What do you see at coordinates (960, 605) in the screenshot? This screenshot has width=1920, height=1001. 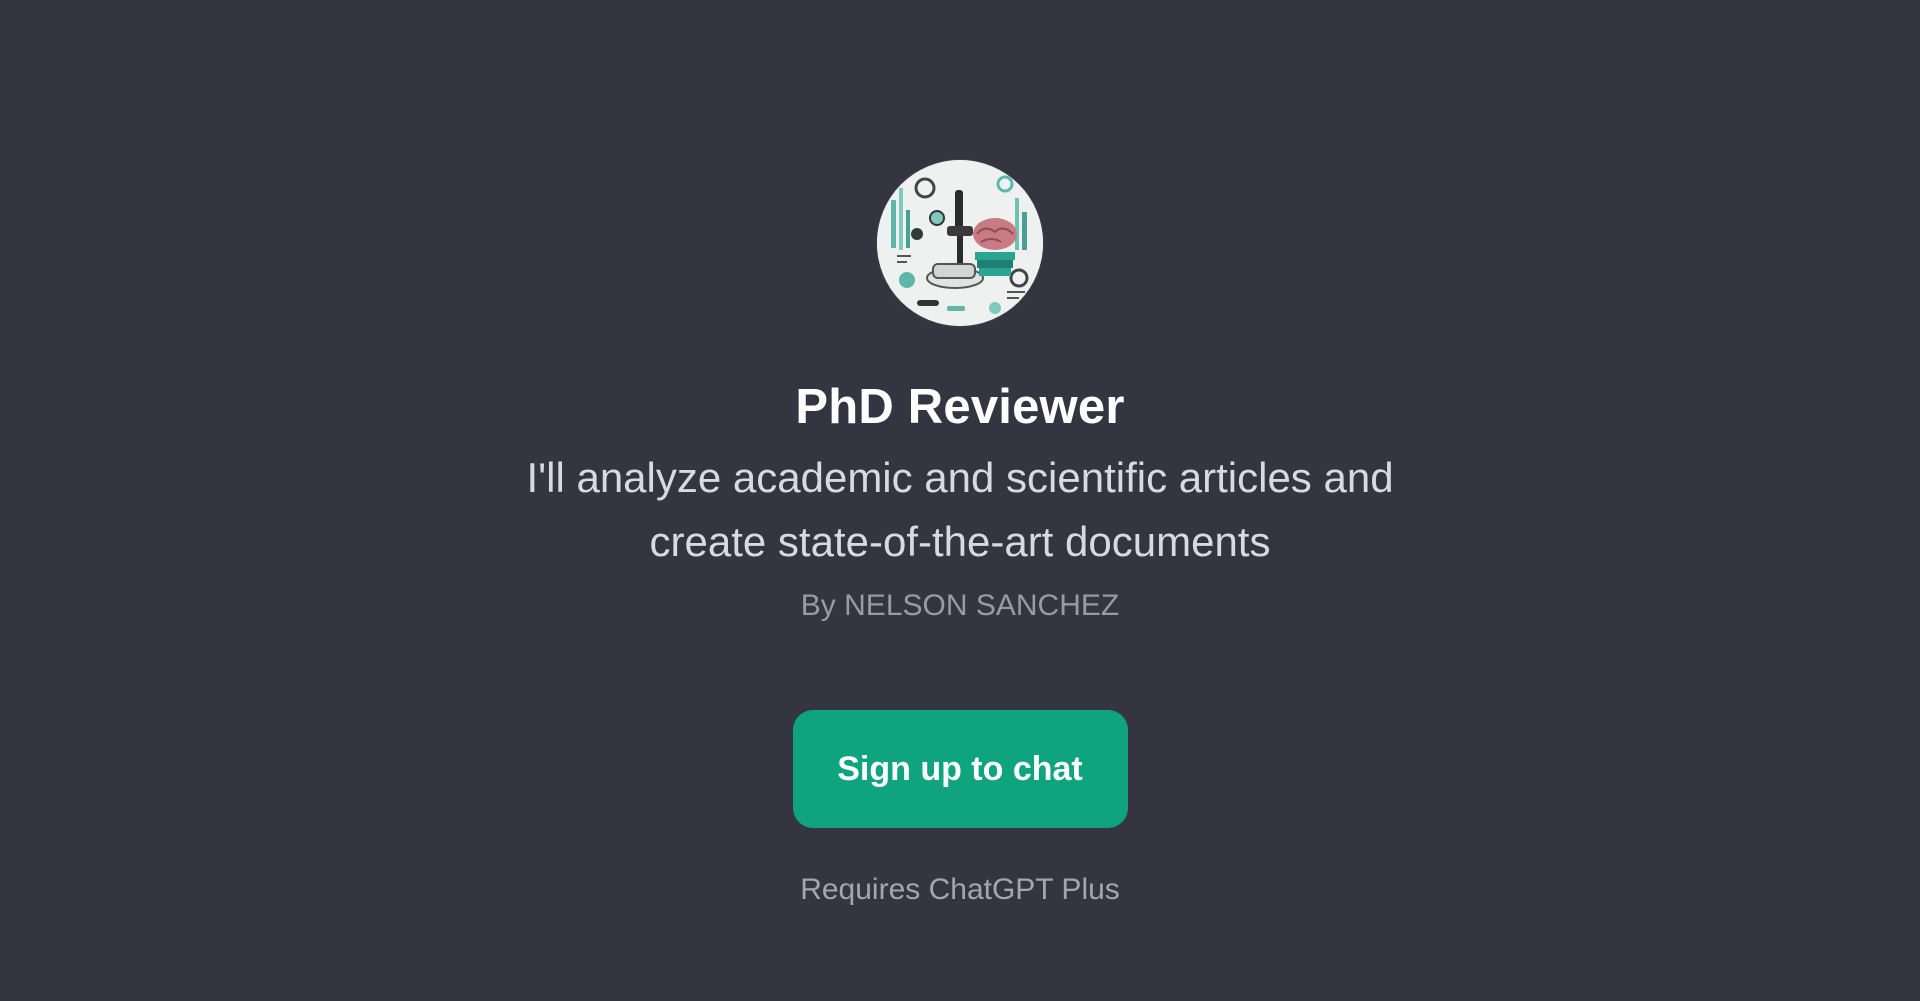 I see `gpt-author: By NELSON SANCHEZ` at bounding box center [960, 605].